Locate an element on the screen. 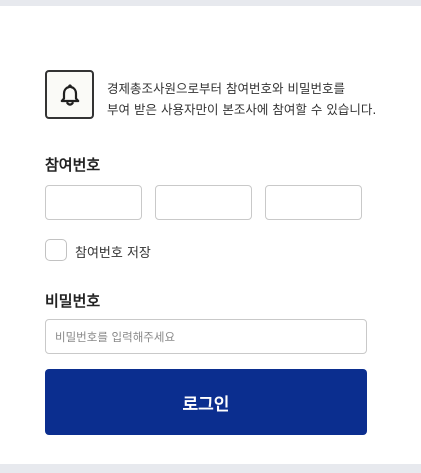 Image resolution: width=421 pixels, height=473 pixels. notice-line-2: 부여 받은 사용자만이 본조사에 참여할 수 있습니다. is located at coordinates (242, 109).